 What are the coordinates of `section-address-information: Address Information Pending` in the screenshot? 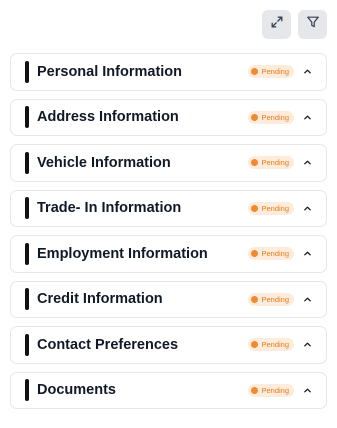 It's located at (168, 117).